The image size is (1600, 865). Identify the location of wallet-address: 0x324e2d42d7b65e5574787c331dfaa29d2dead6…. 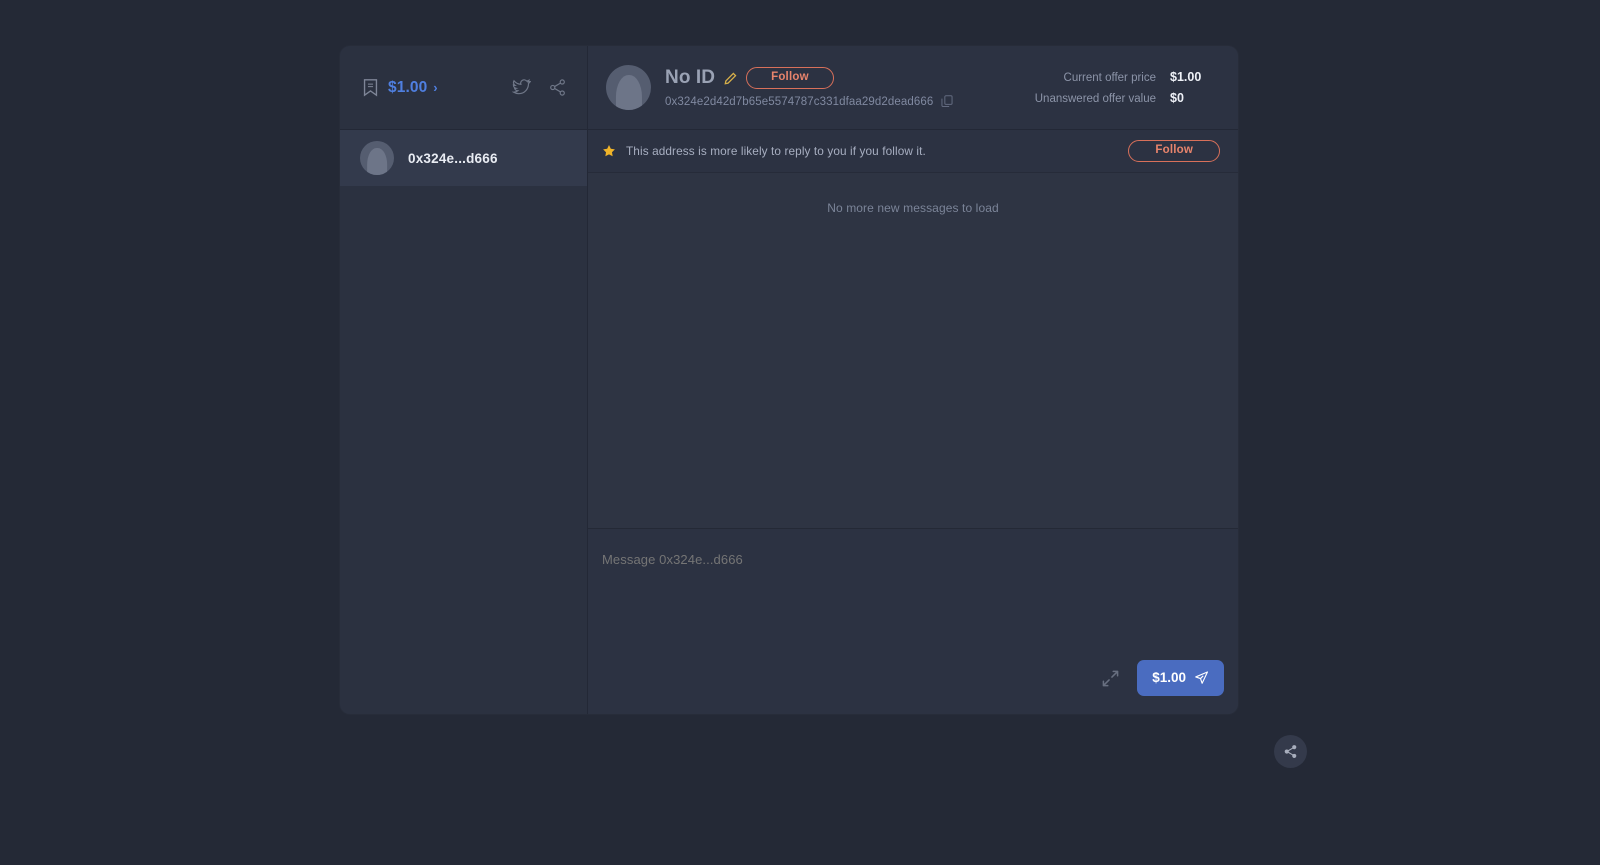
(799, 101).